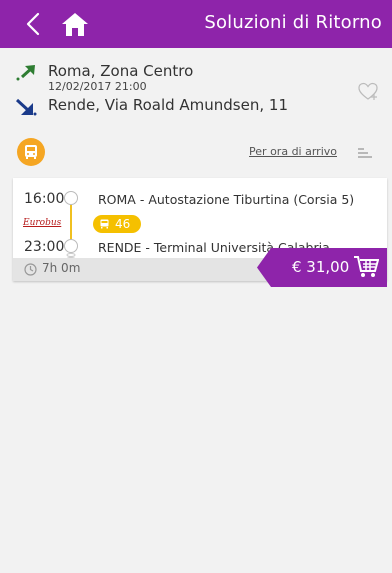 This screenshot has height=573, width=392. What do you see at coordinates (200, 267) in the screenshot?
I see `card-footer: 7h 0m € 31,00` at bounding box center [200, 267].